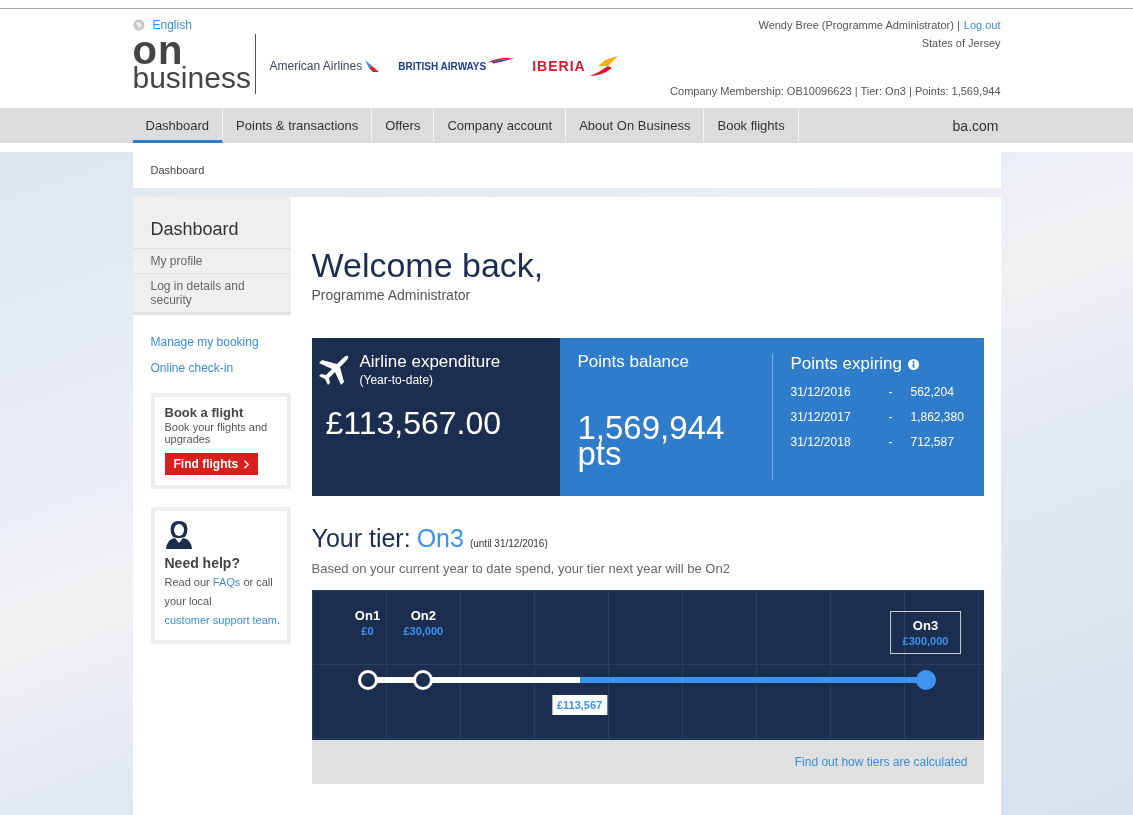  I want to click on sidebar-link: Manage my booking, so click(211, 342).